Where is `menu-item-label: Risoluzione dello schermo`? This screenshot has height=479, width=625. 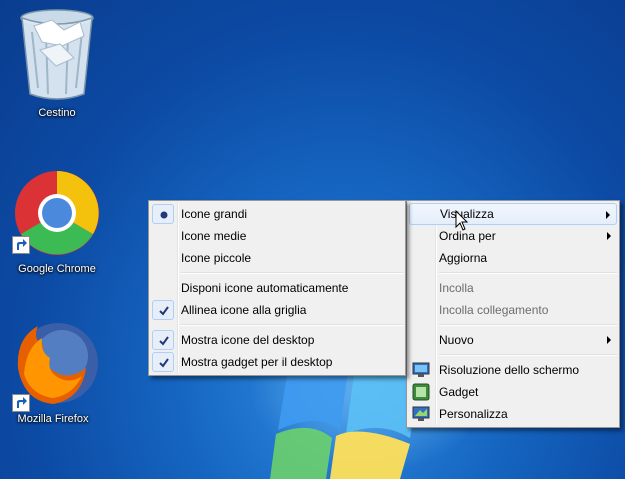
menu-item-label: Risoluzione dello schermo is located at coordinates (509, 370).